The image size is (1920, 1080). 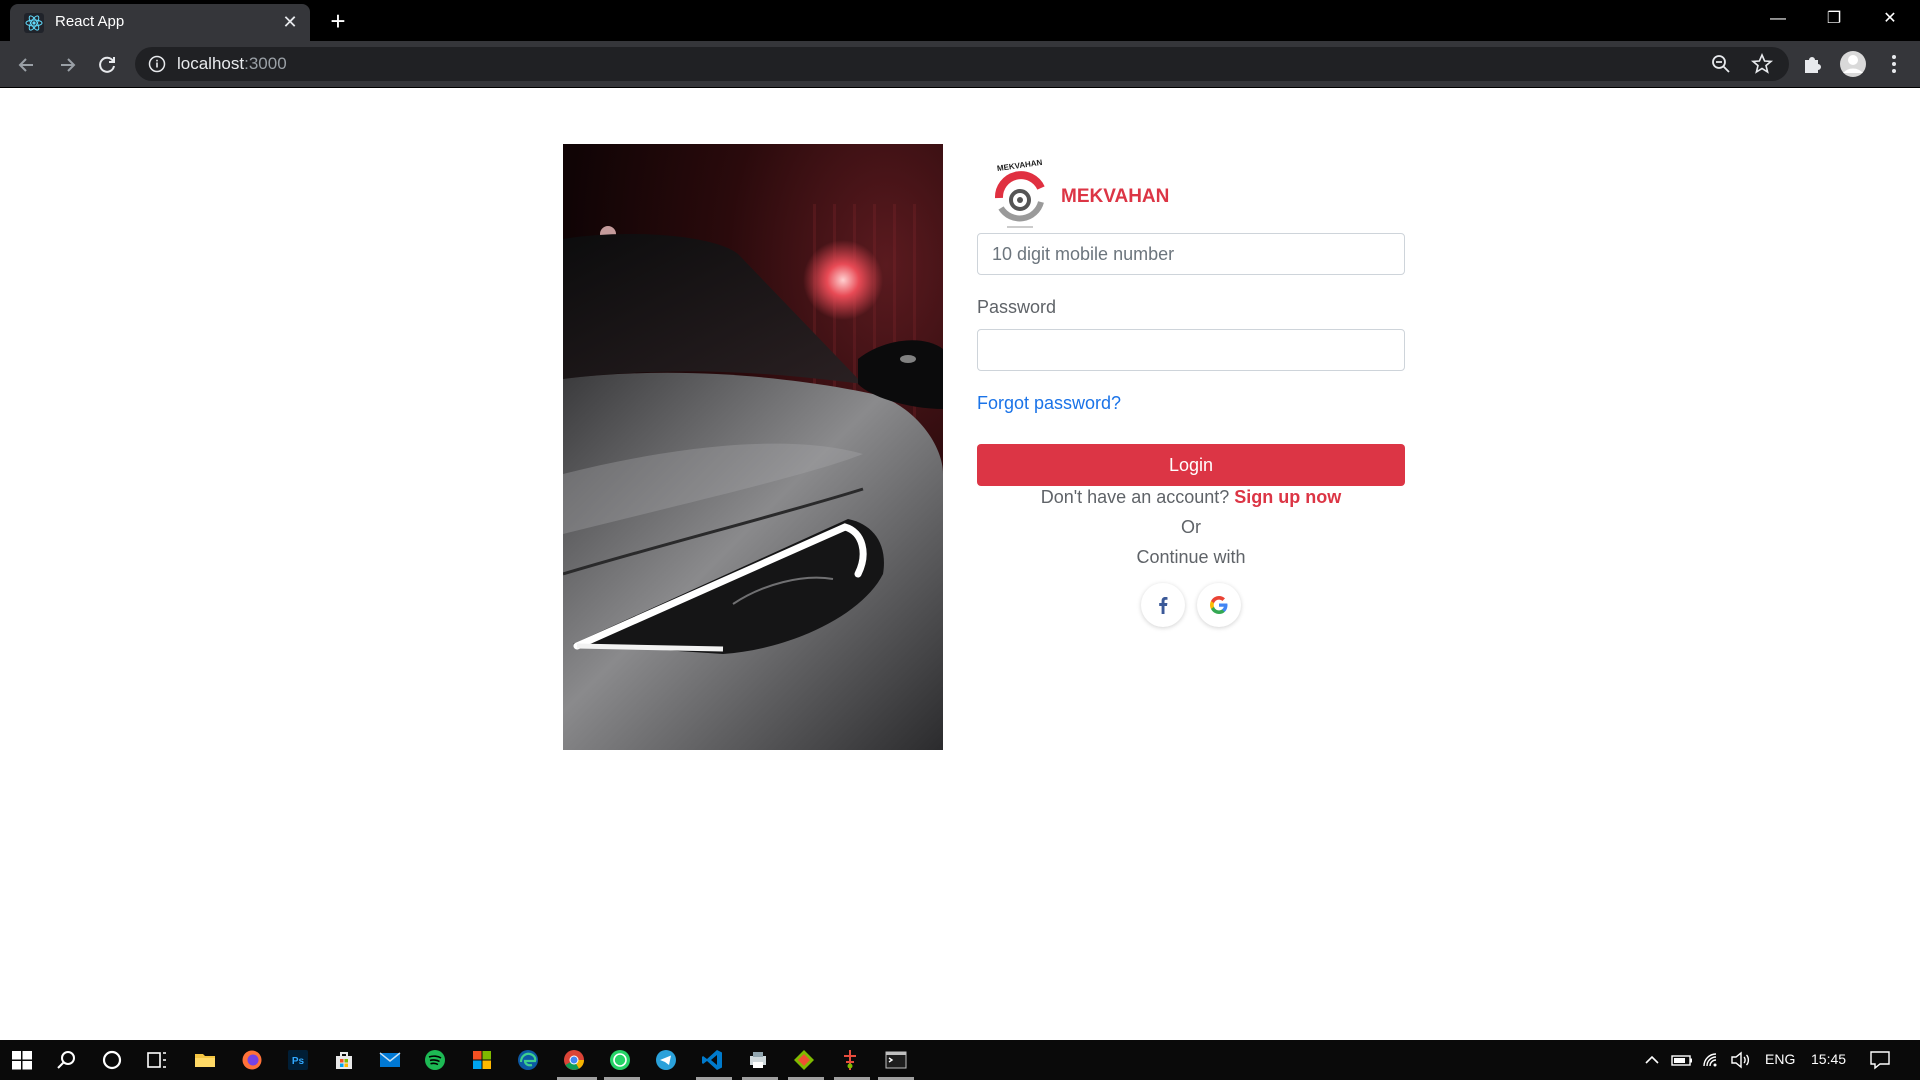 I want to click on close-icon: ✕, so click(x=290, y=22).